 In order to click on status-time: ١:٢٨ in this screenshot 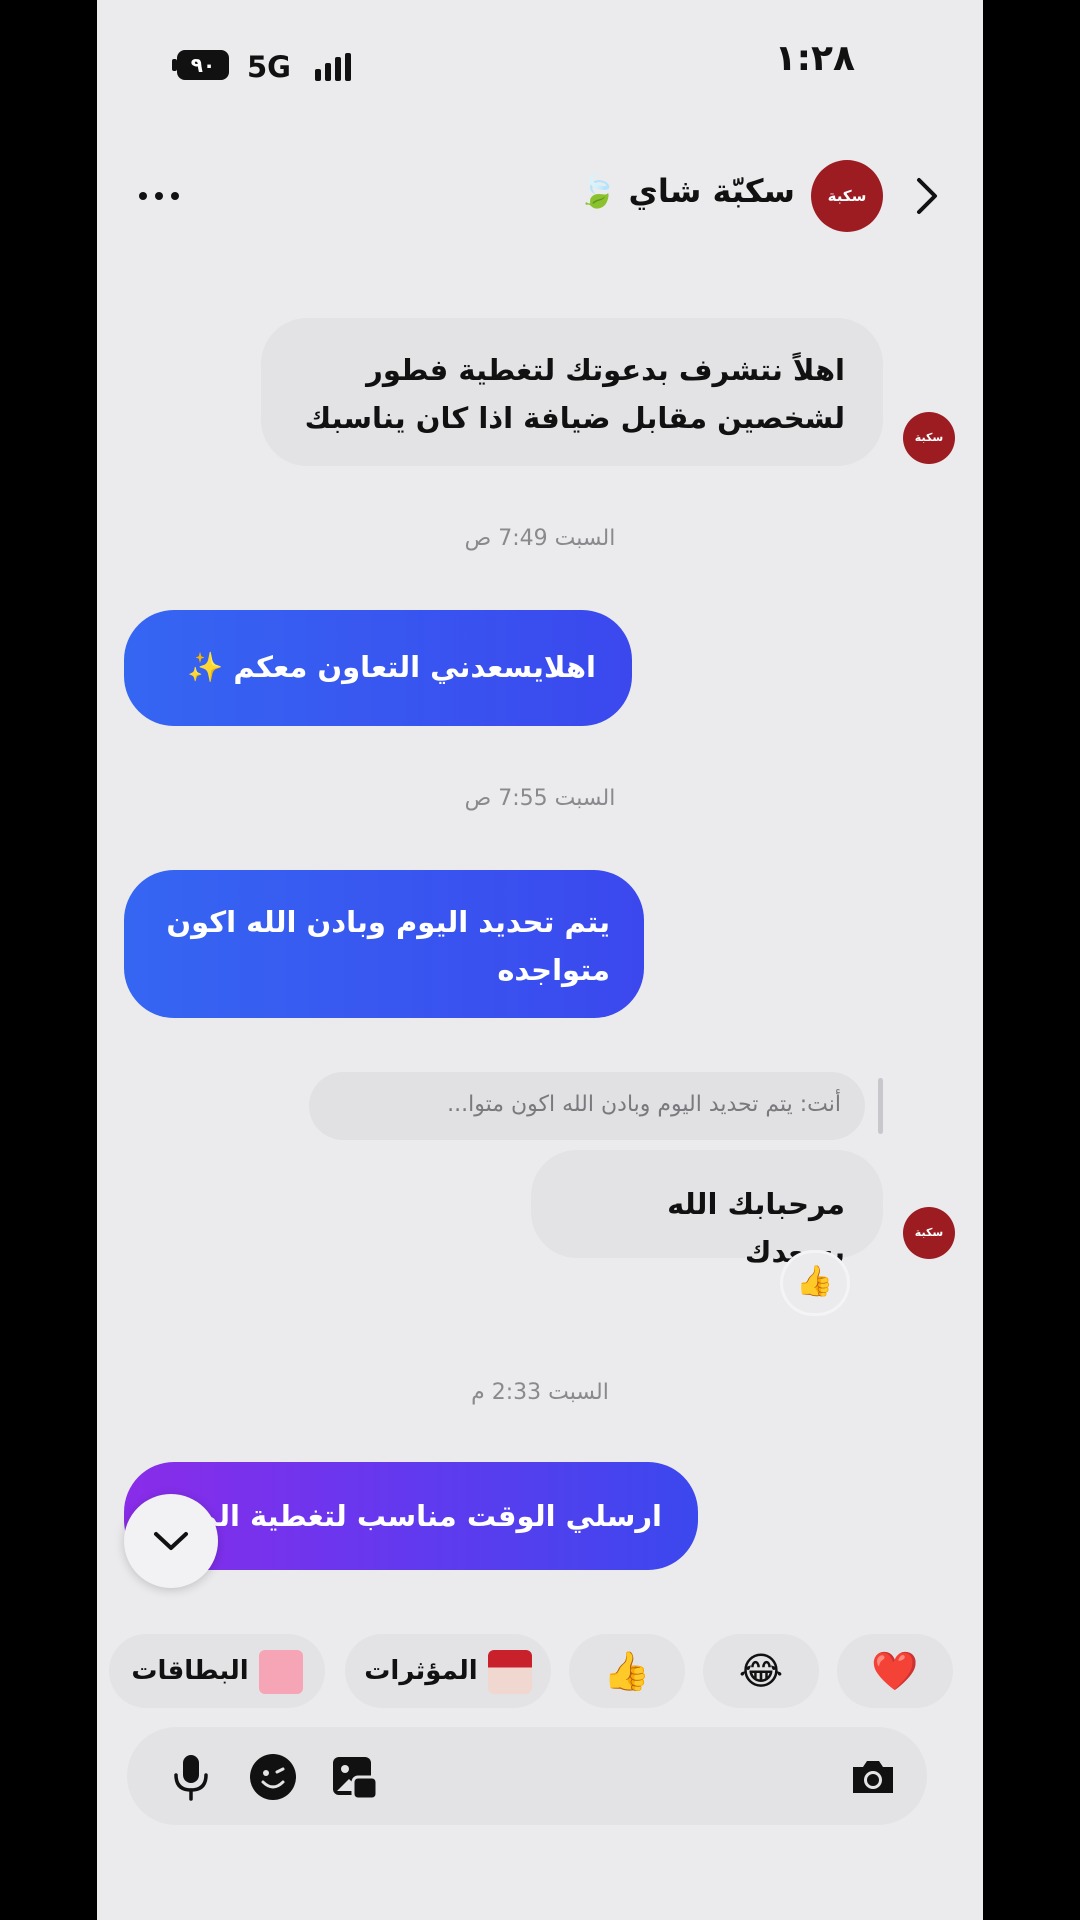, I will do `click(814, 58)`.